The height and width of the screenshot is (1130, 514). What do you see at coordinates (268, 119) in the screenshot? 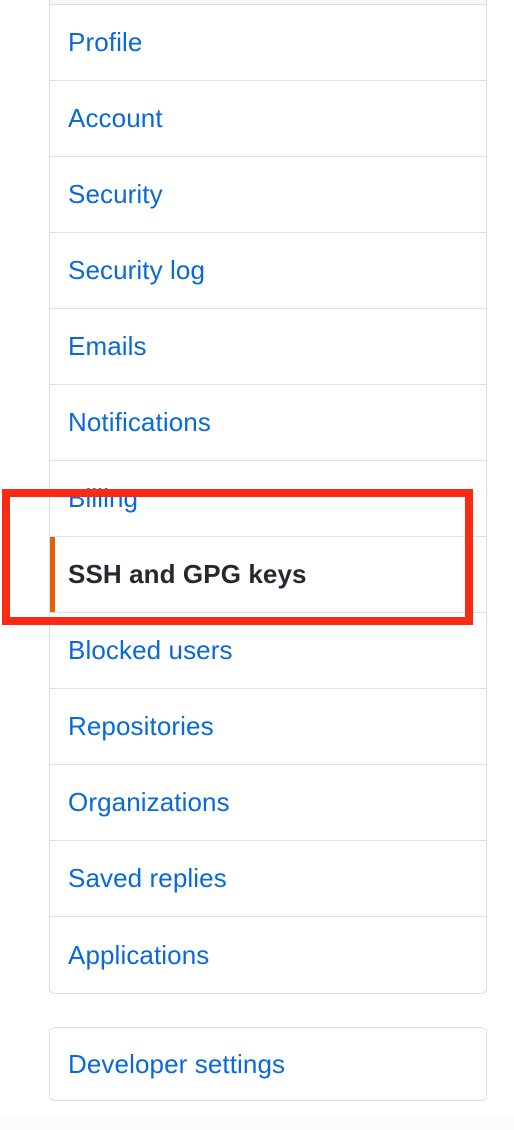
I see `sidebar-item-account: Account` at bounding box center [268, 119].